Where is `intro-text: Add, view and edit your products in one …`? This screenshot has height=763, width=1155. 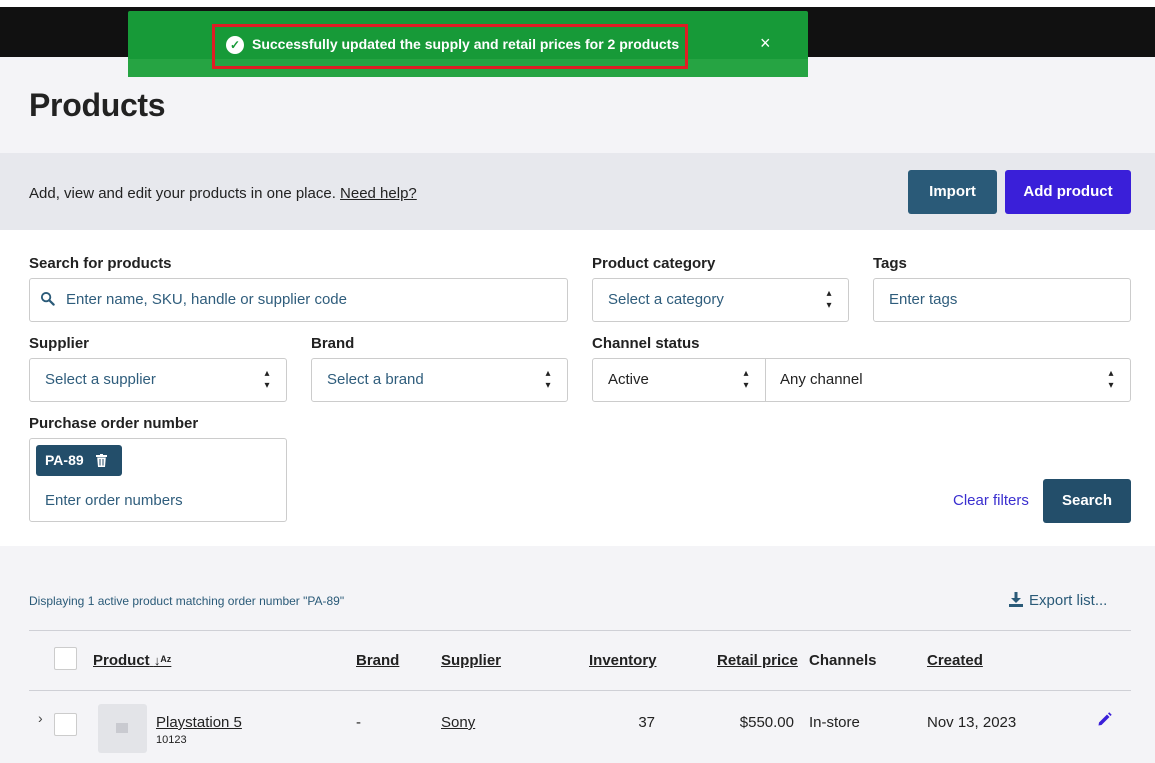 intro-text: Add, view and edit your products in one … is located at coordinates (223, 193).